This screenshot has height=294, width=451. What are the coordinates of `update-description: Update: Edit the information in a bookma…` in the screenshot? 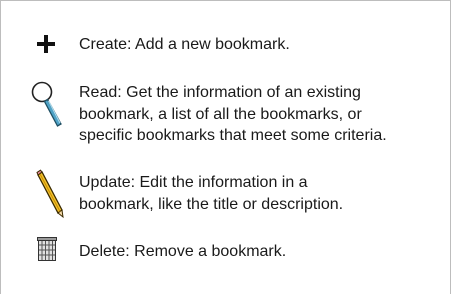 It's located at (211, 193).